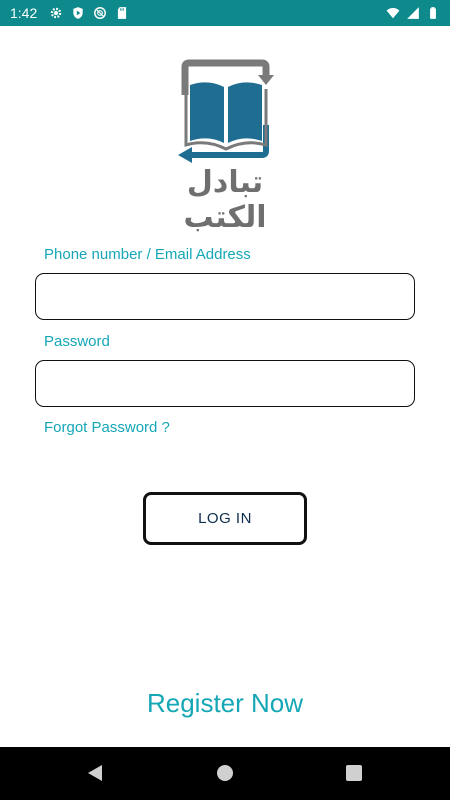  I want to click on cell-signal-icon, so click(413, 13).